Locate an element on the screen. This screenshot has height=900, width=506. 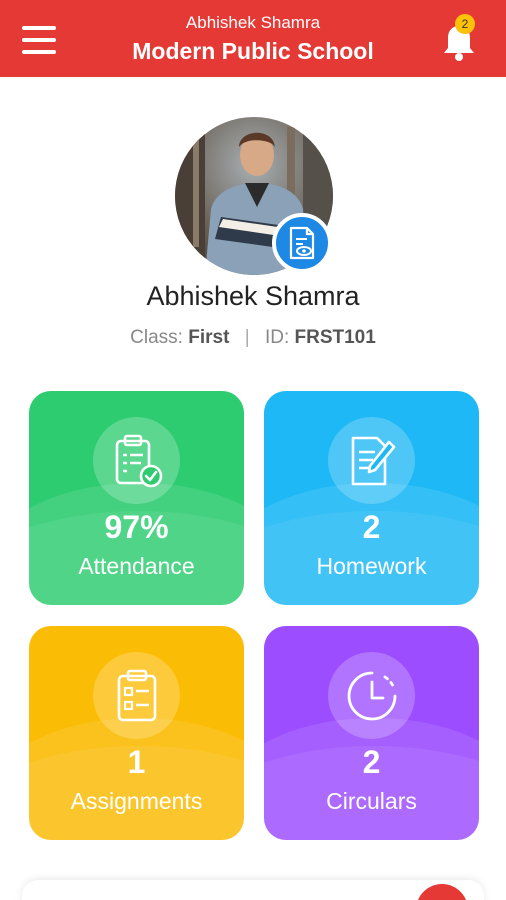
clipboard-list-icon is located at coordinates (136, 695).